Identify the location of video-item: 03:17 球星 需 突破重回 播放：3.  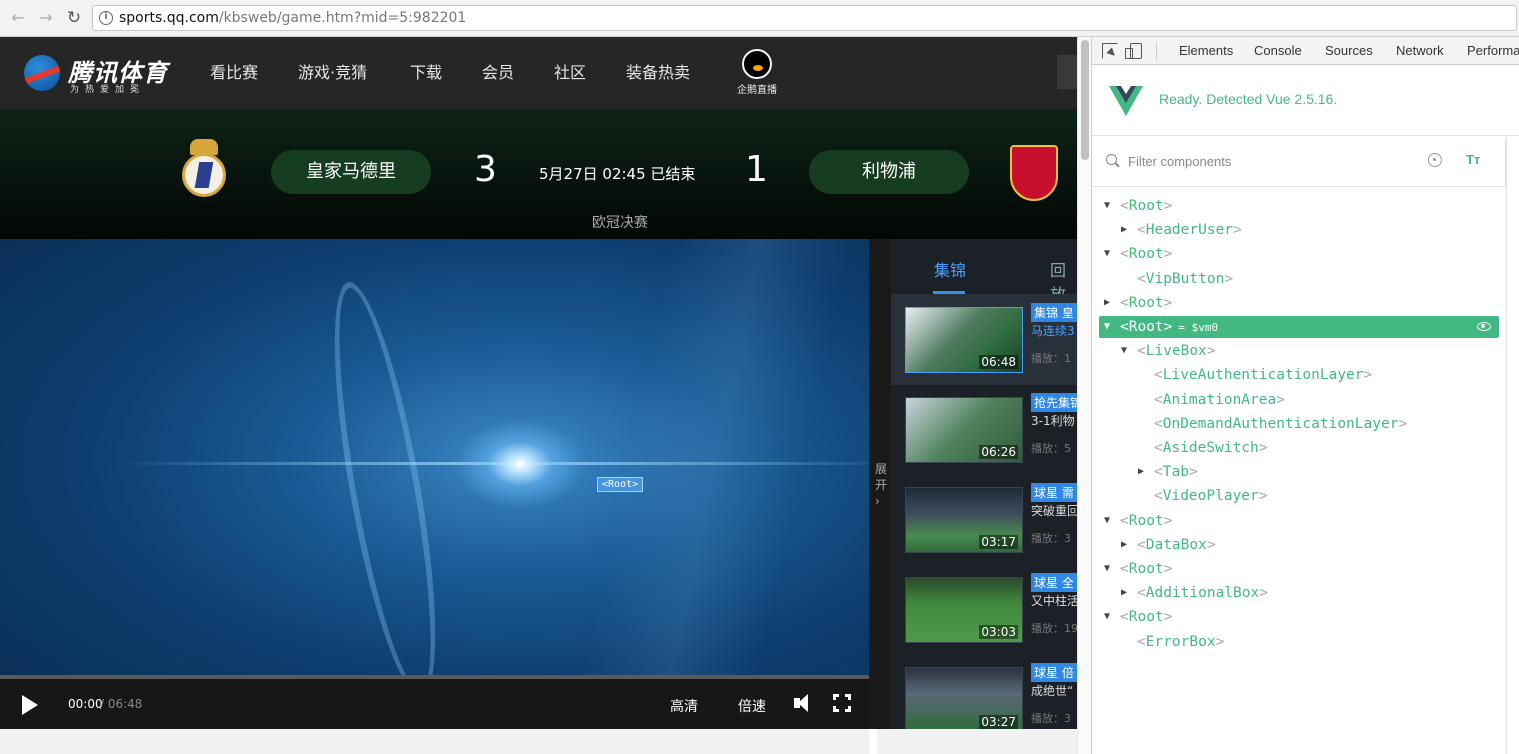
(984, 520).